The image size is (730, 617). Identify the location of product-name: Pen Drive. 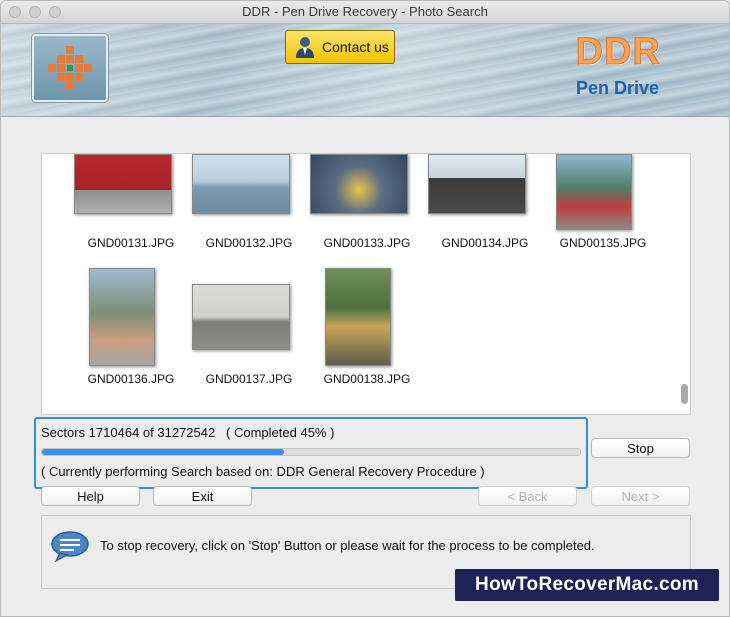
(617, 88).